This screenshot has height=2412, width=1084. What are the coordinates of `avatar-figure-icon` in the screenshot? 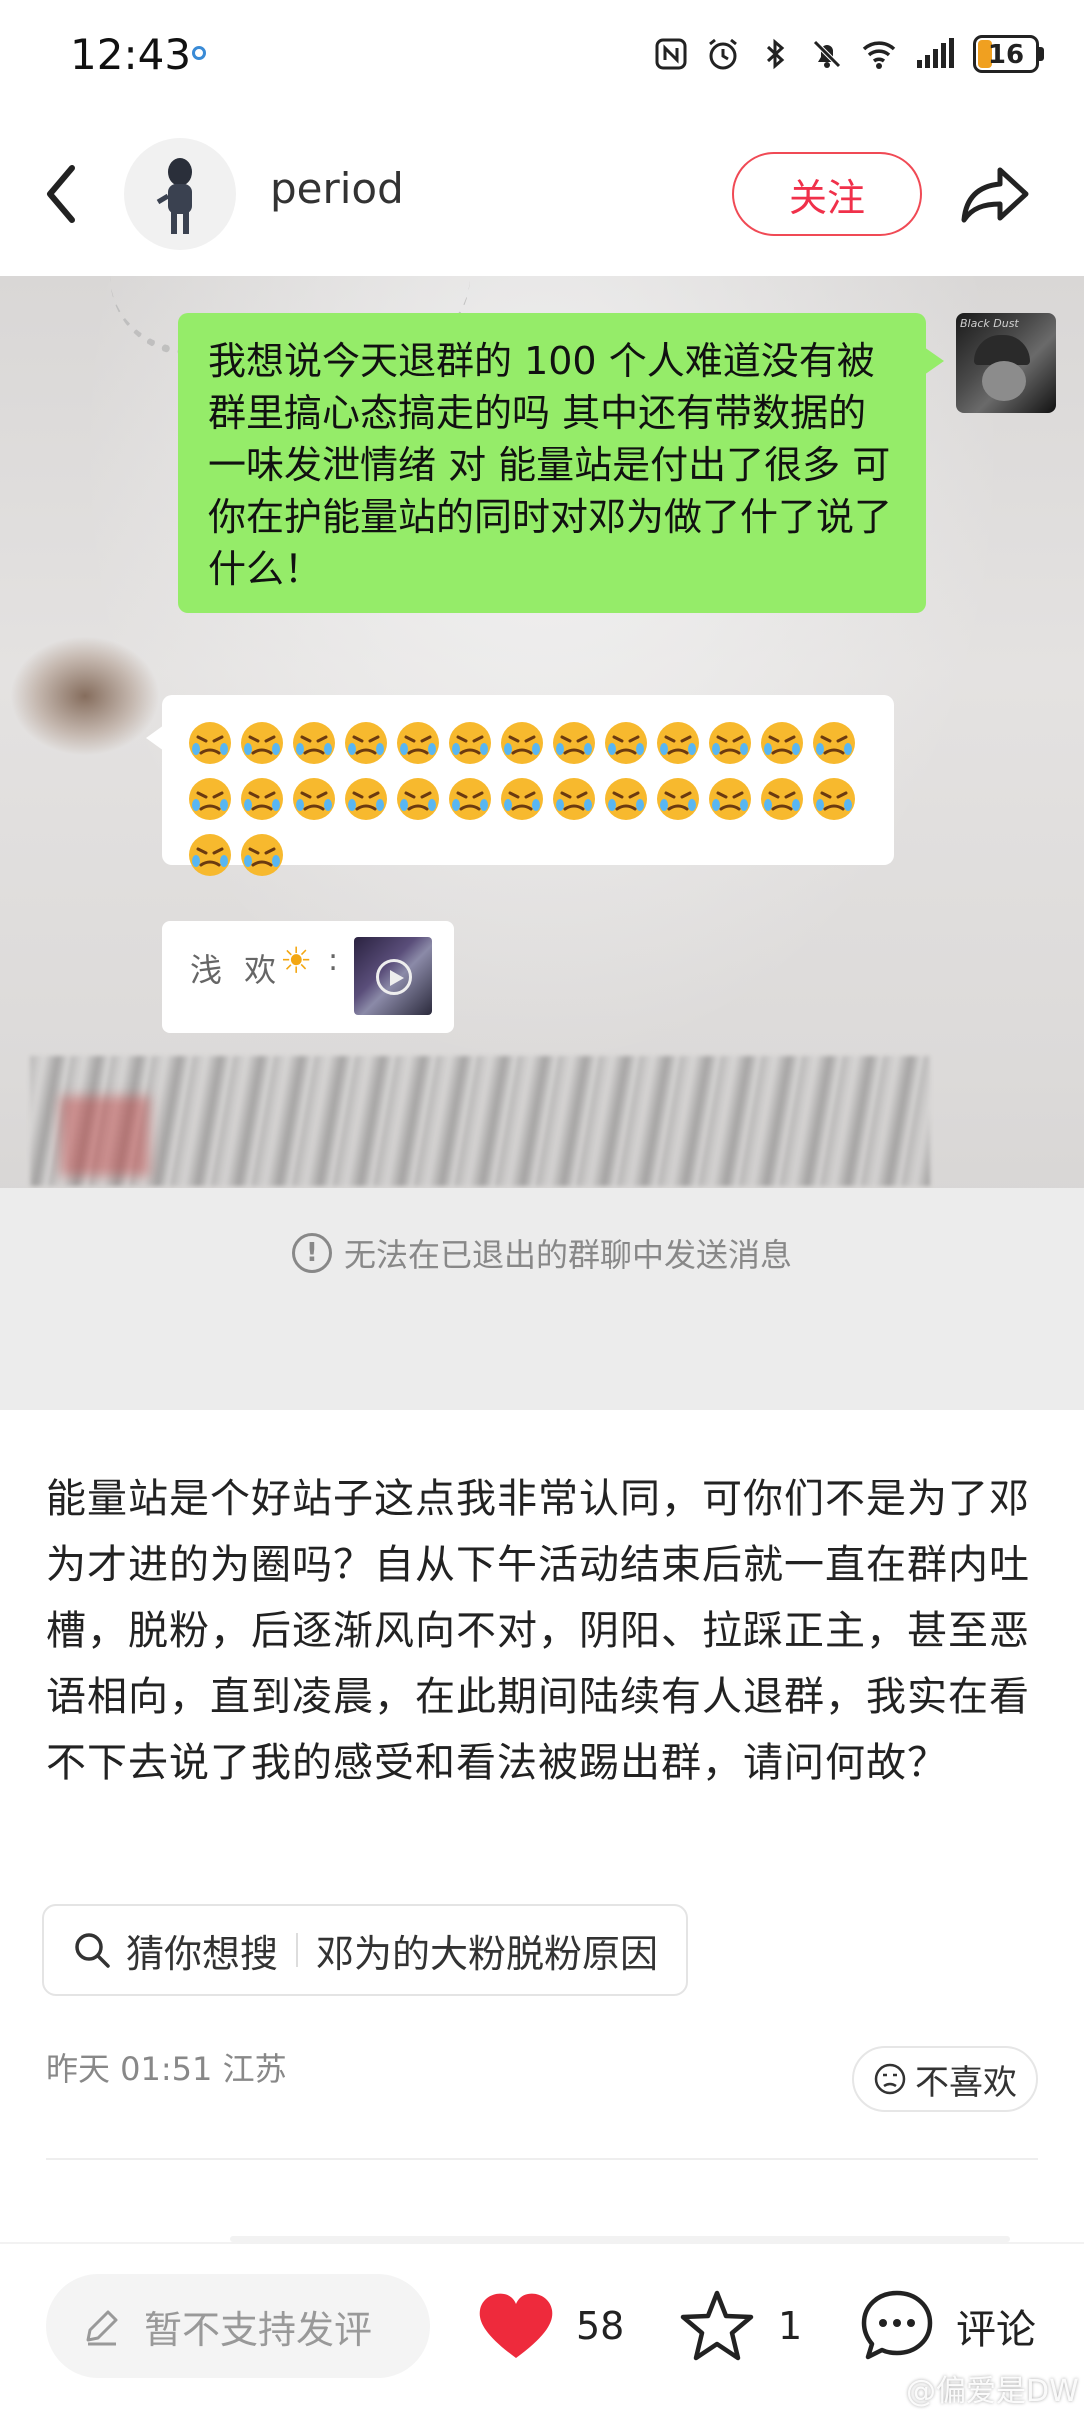 It's located at (174, 196).